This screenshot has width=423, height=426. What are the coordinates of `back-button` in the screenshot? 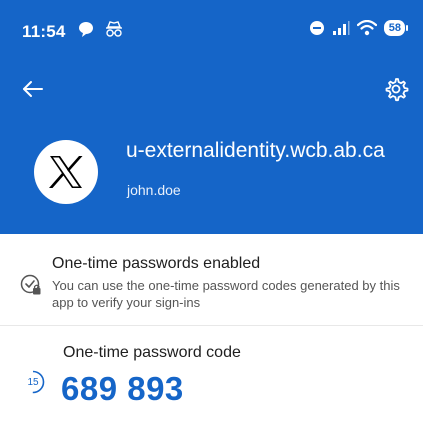 It's located at (33, 89).